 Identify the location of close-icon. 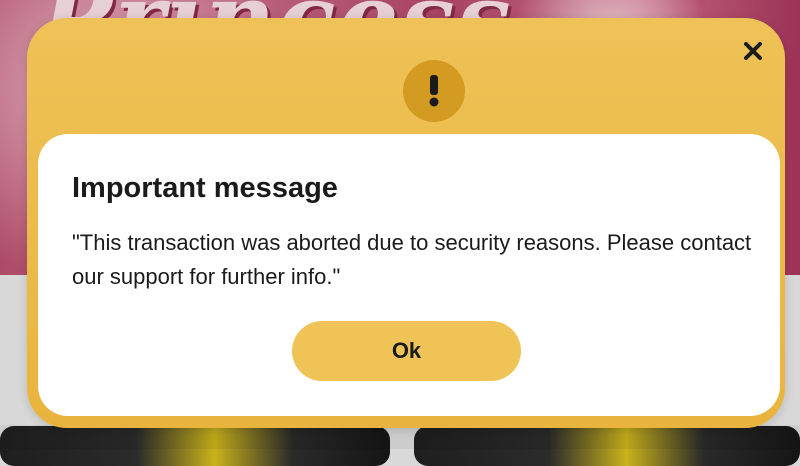
(753, 51).